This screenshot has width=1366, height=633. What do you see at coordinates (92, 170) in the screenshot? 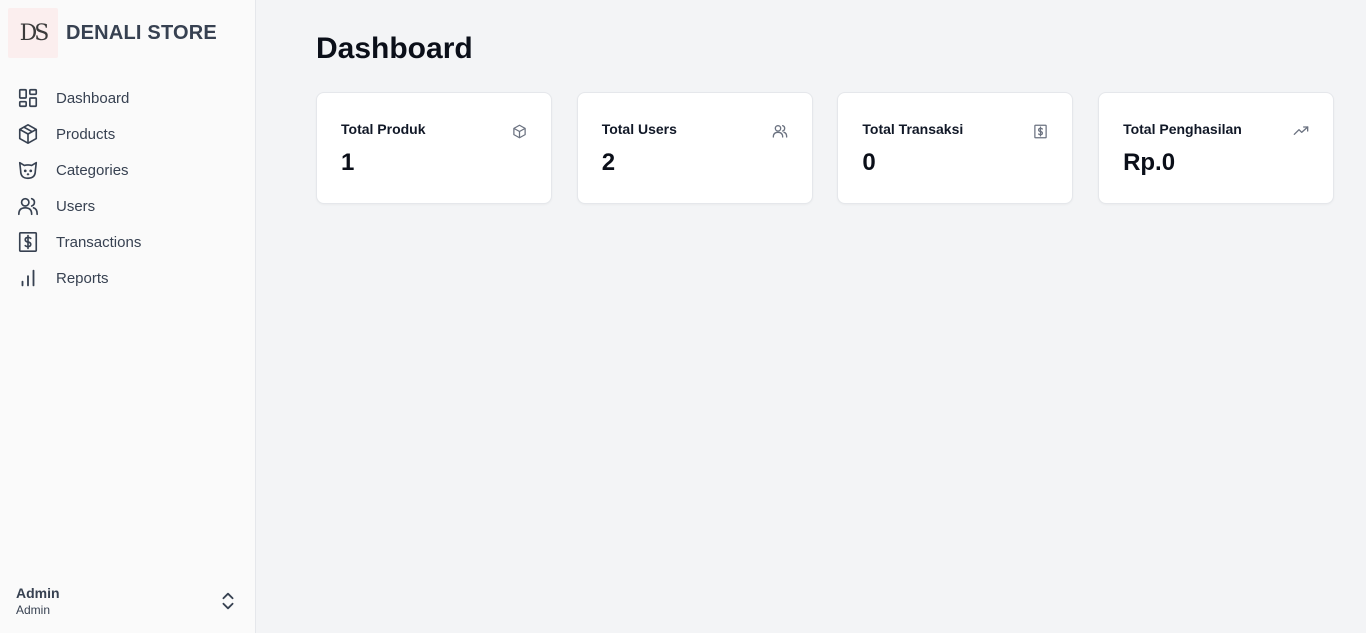
I see `sidebar-item-label: Categories` at bounding box center [92, 170].